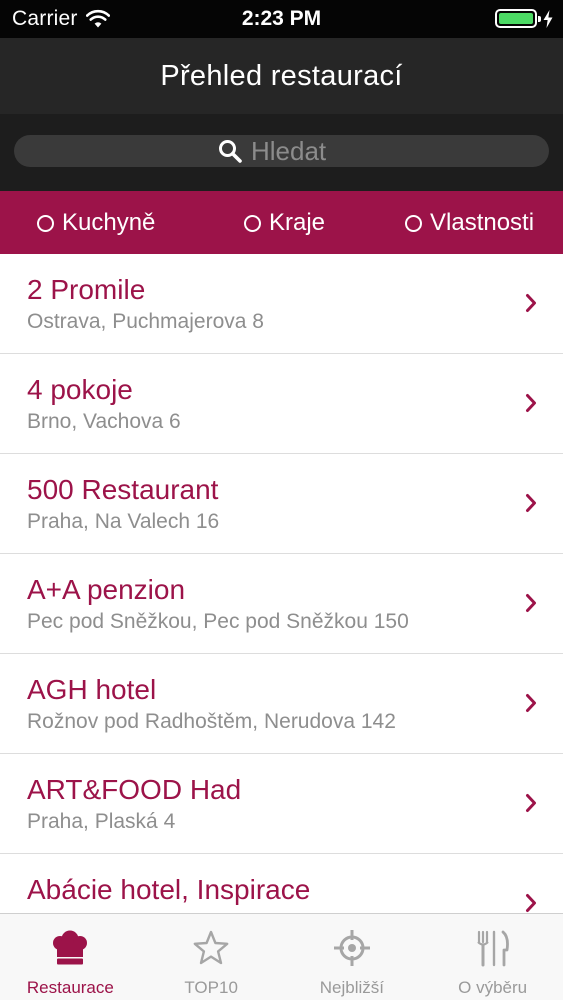 Image resolution: width=563 pixels, height=1000 pixels. I want to click on crosshair-icon, so click(351, 948).